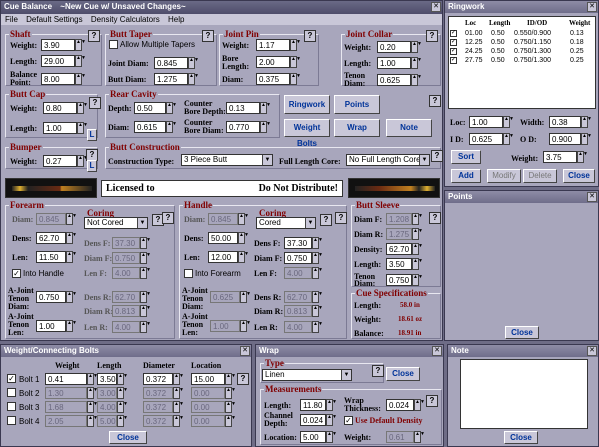 This screenshot has height=447, width=599. I want to click on bolt-diameter-spinner: ▲▼, so click(178, 379).